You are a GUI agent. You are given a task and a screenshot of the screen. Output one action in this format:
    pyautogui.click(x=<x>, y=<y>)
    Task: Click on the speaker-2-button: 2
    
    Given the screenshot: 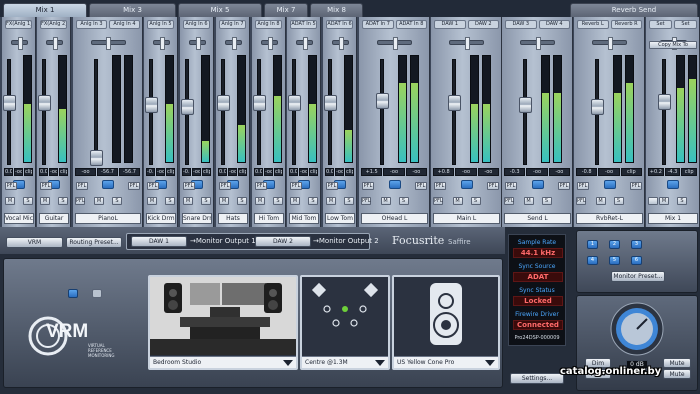 What is the action you would take?
    pyautogui.click(x=614, y=244)
    